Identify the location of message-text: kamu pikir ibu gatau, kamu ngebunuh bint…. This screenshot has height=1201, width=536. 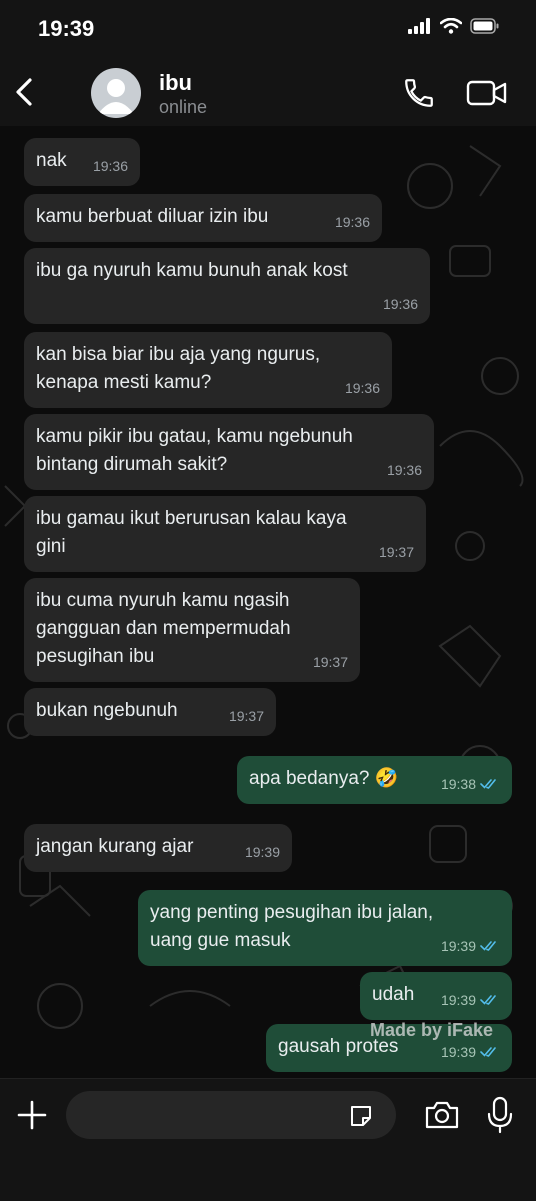
(194, 450).